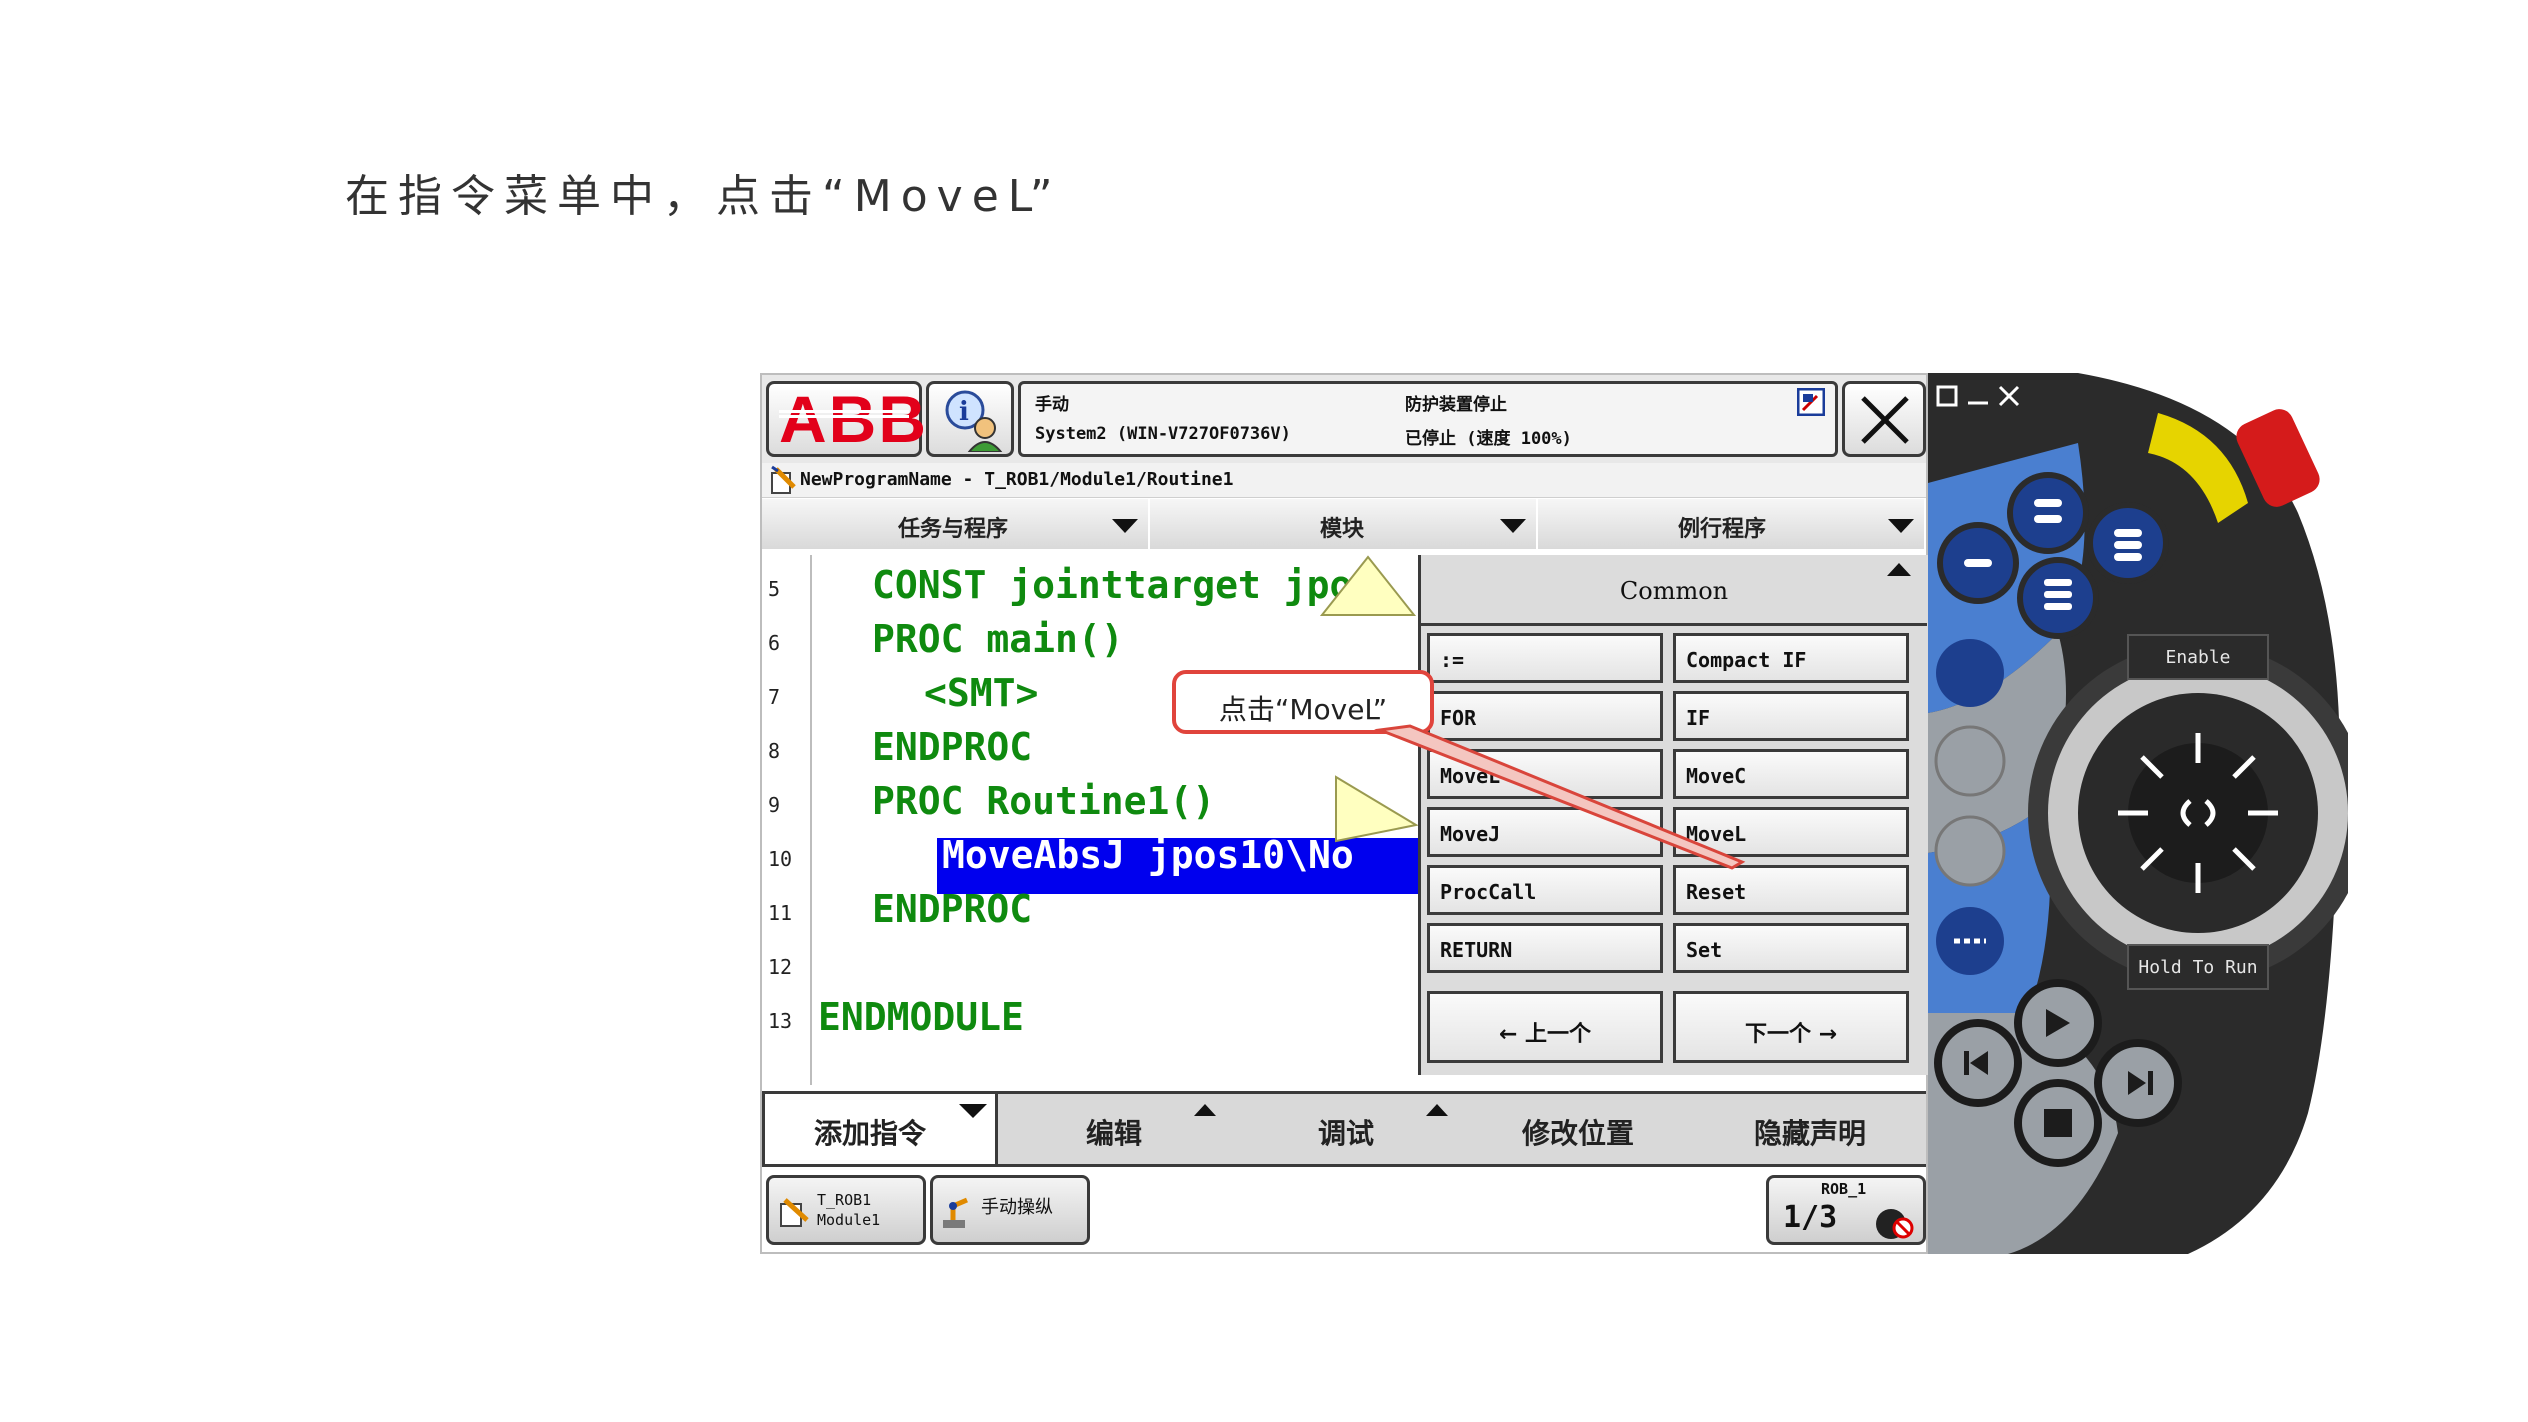 This screenshot has width=2528, height=1422. I want to click on quickset-button: ROB_1 1/3, so click(1846, 1210).